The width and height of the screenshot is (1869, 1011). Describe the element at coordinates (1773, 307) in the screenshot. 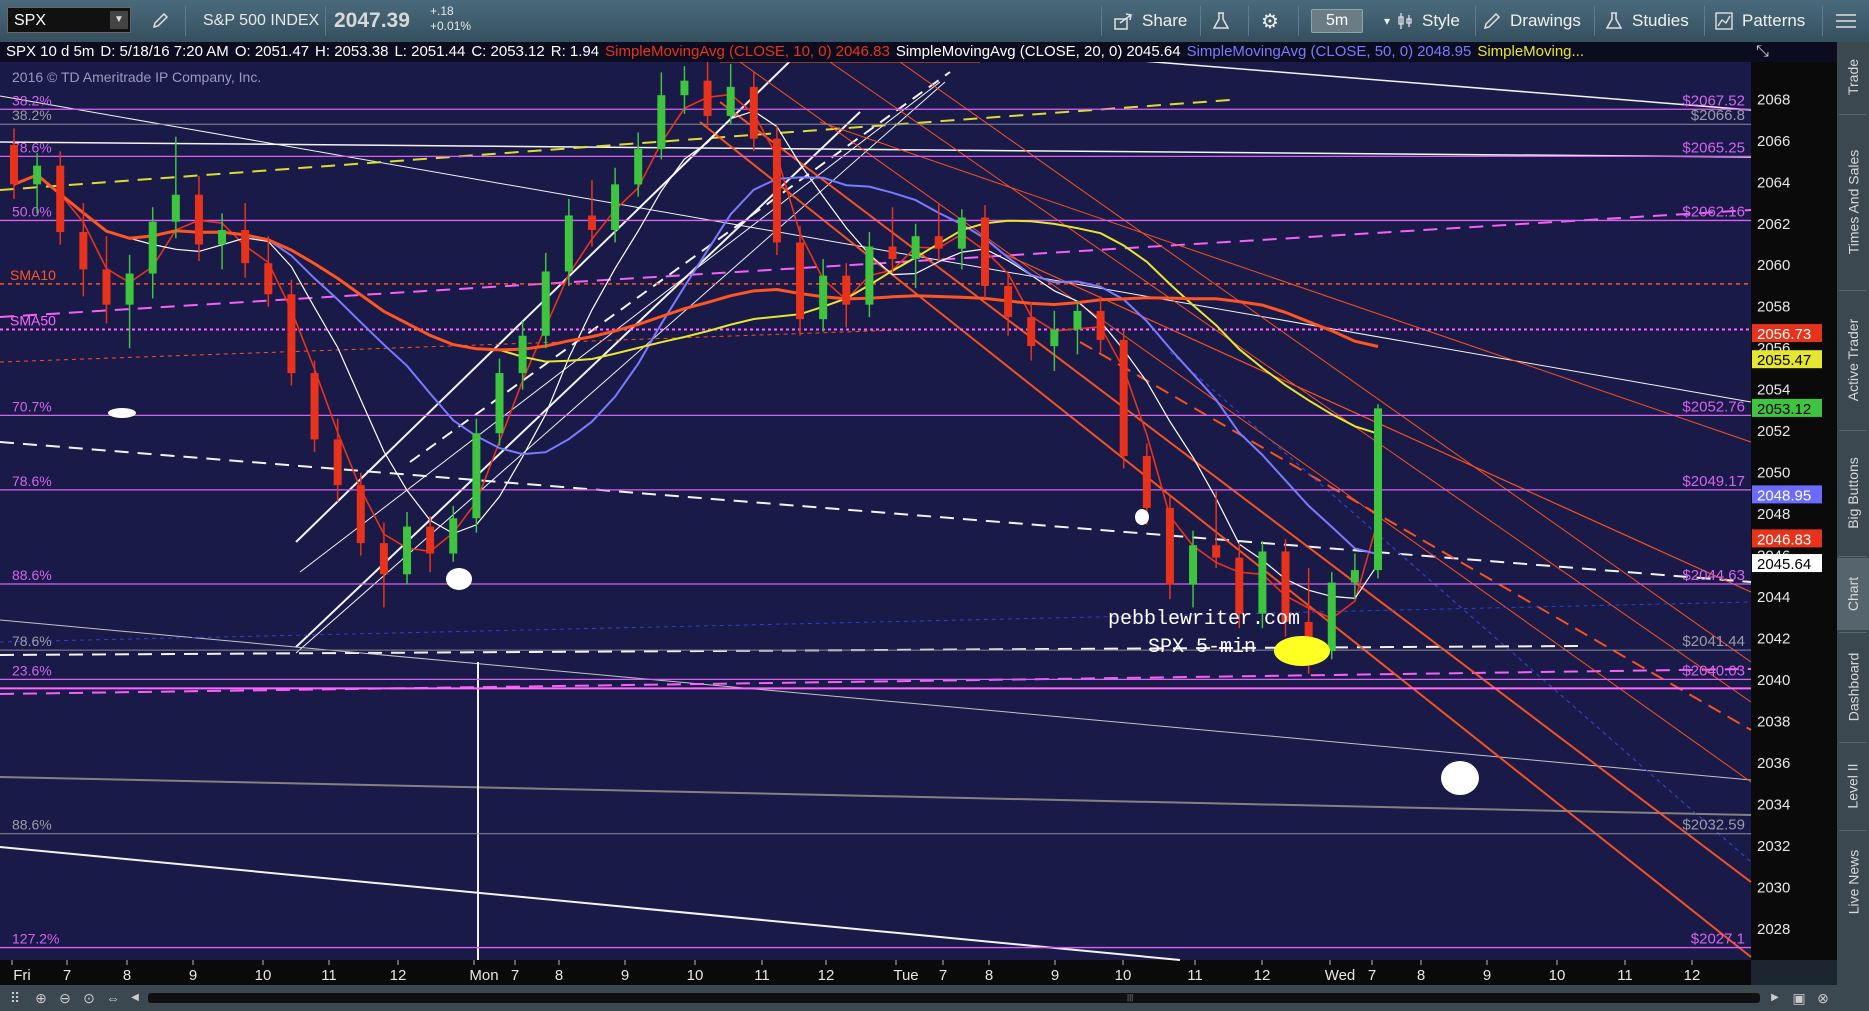

I see `price-tick-label: 2058` at that location.